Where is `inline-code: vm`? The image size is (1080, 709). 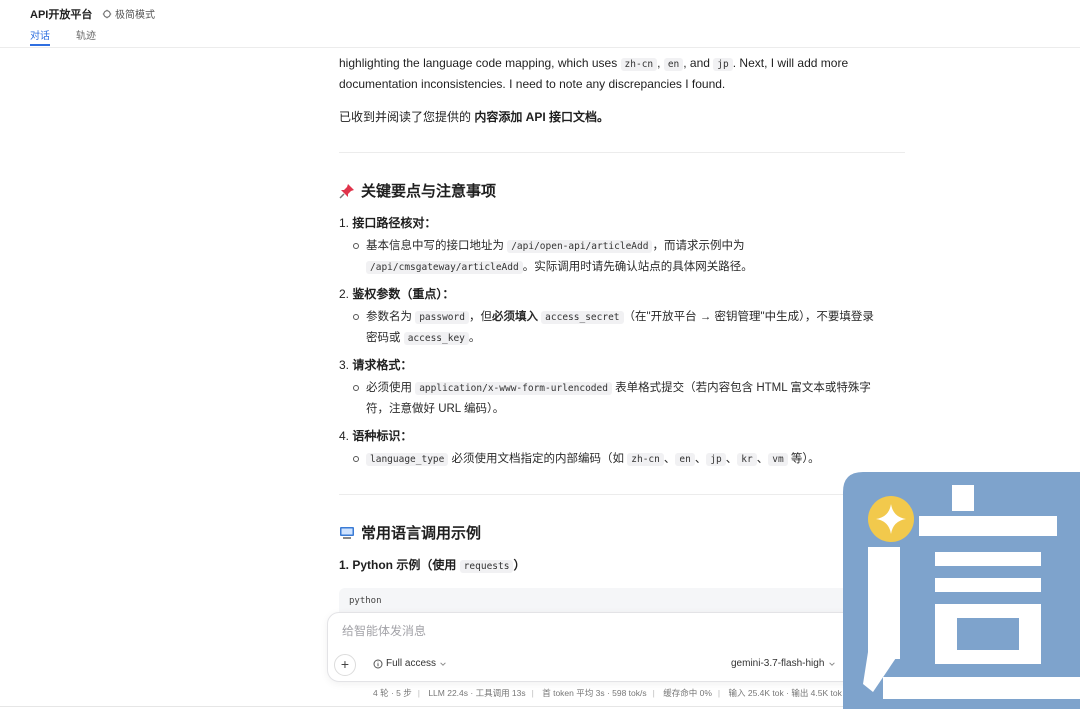
inline-code: vm is located at coordinates (778, 459).